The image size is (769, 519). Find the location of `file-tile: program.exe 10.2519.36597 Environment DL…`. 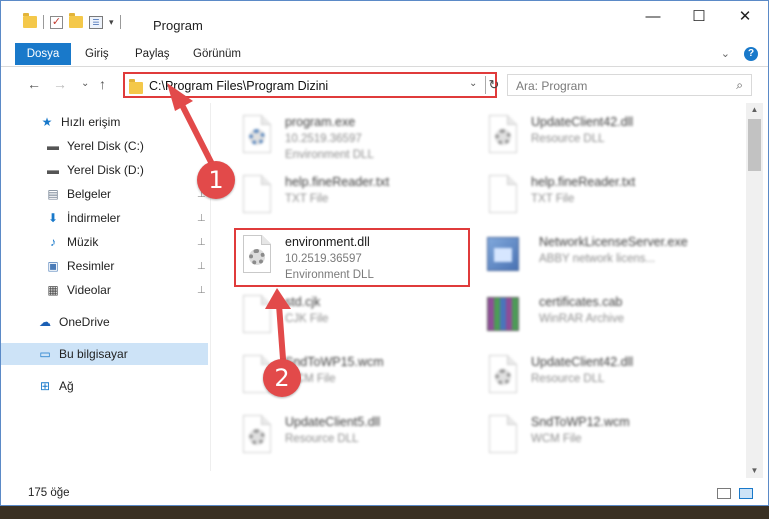

file-tile: program.exe 10.2519.36597 Environment DL… is located at coordinates (357, 138).